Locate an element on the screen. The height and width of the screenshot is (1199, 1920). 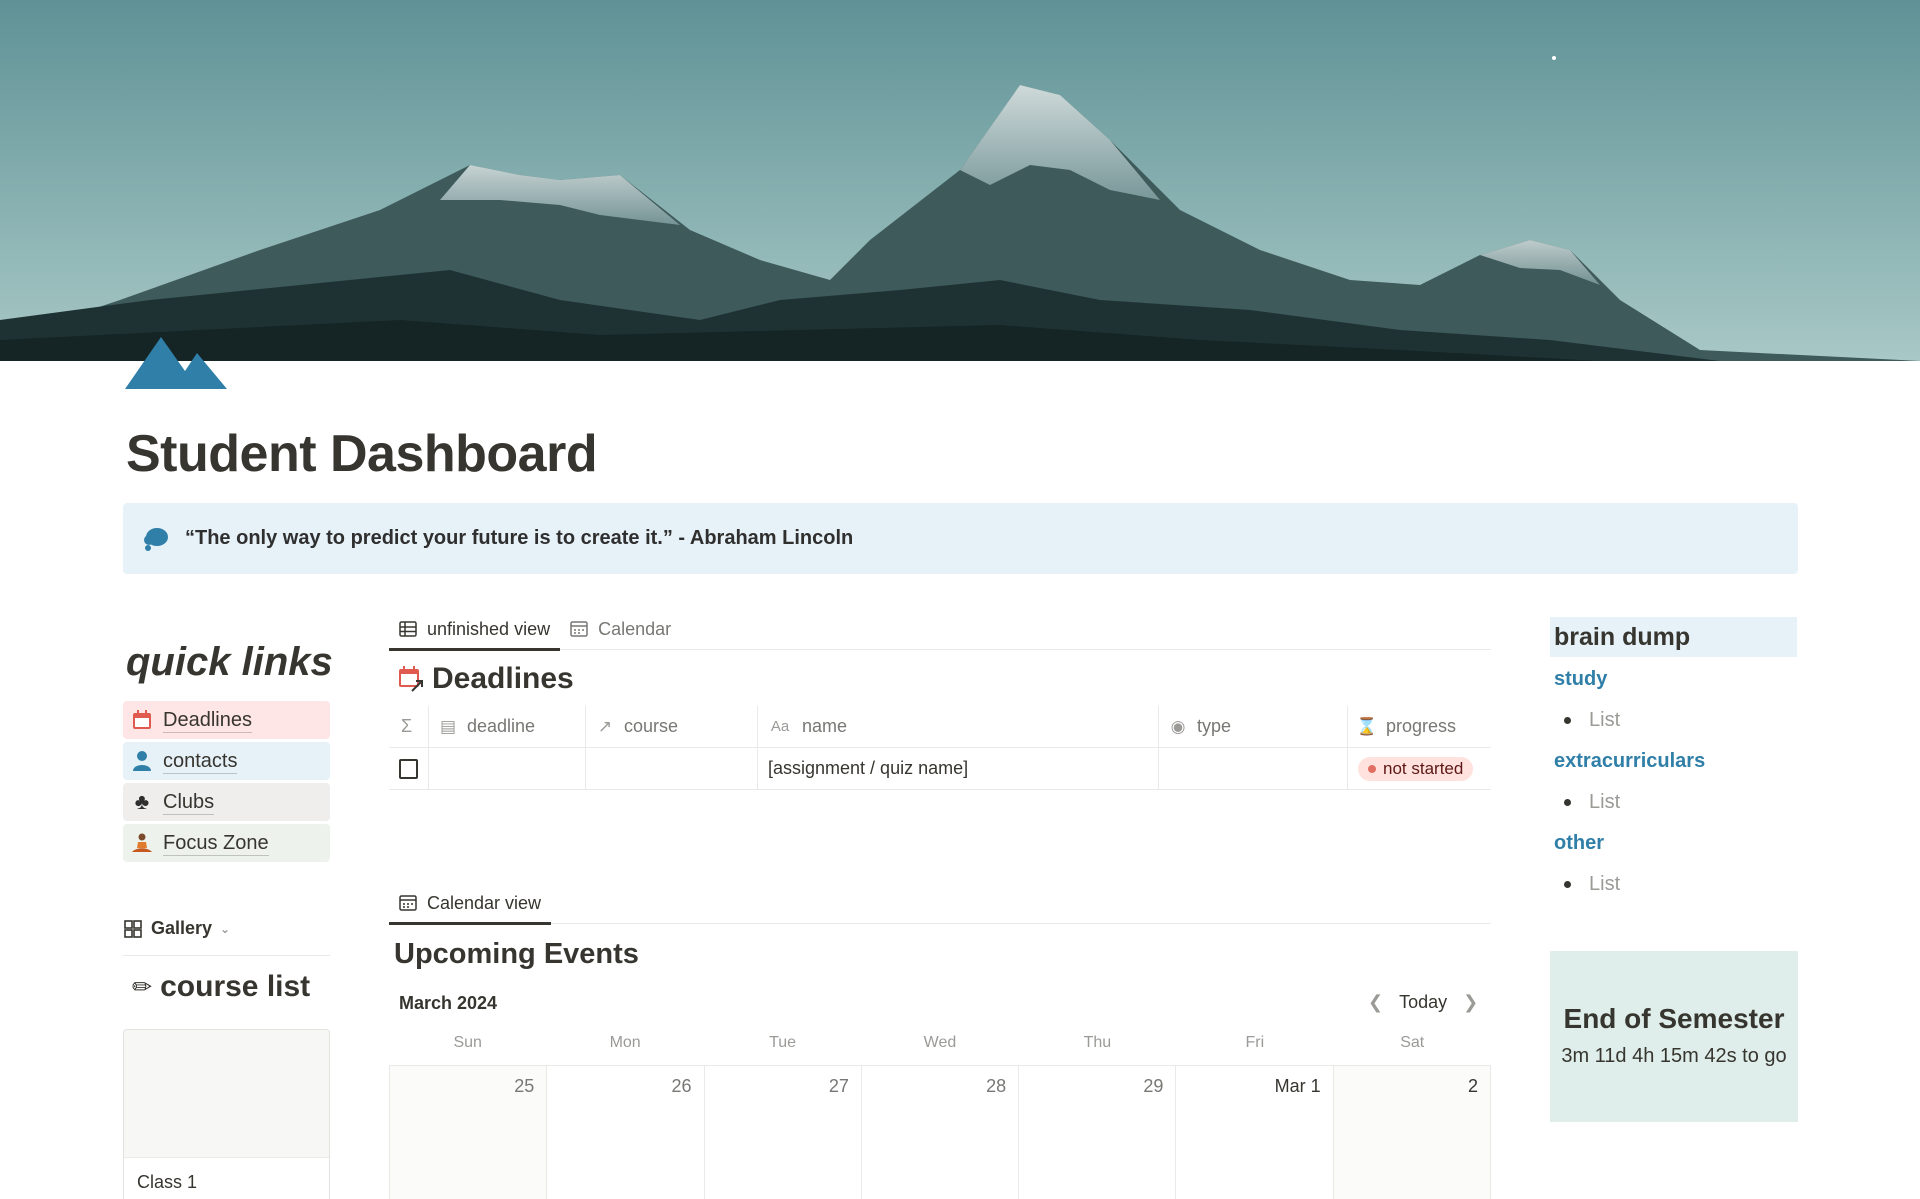
chevron-down-icon: ⌄ is located at coordinates (225, 928).